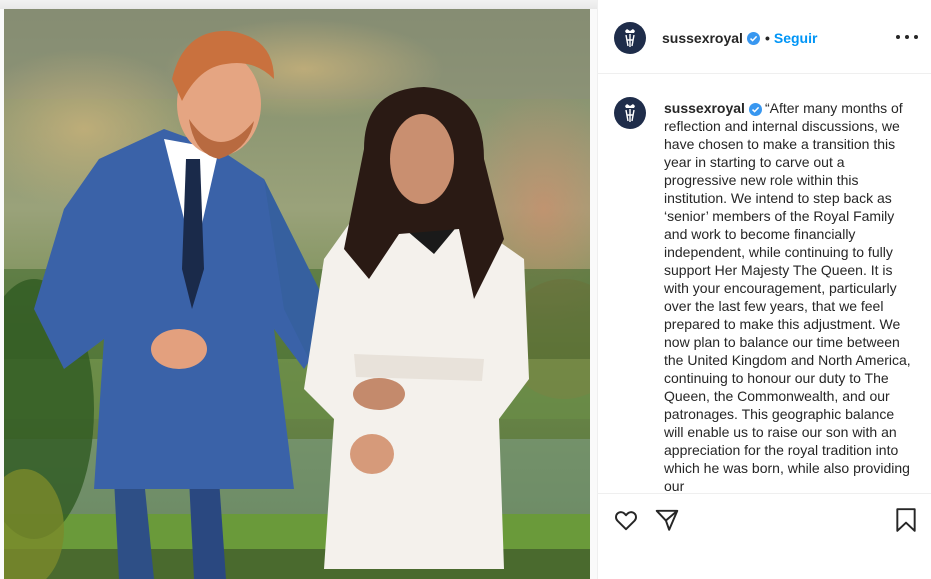  I want to click on caption-username-link: sussexroyal, so click(704, 108).